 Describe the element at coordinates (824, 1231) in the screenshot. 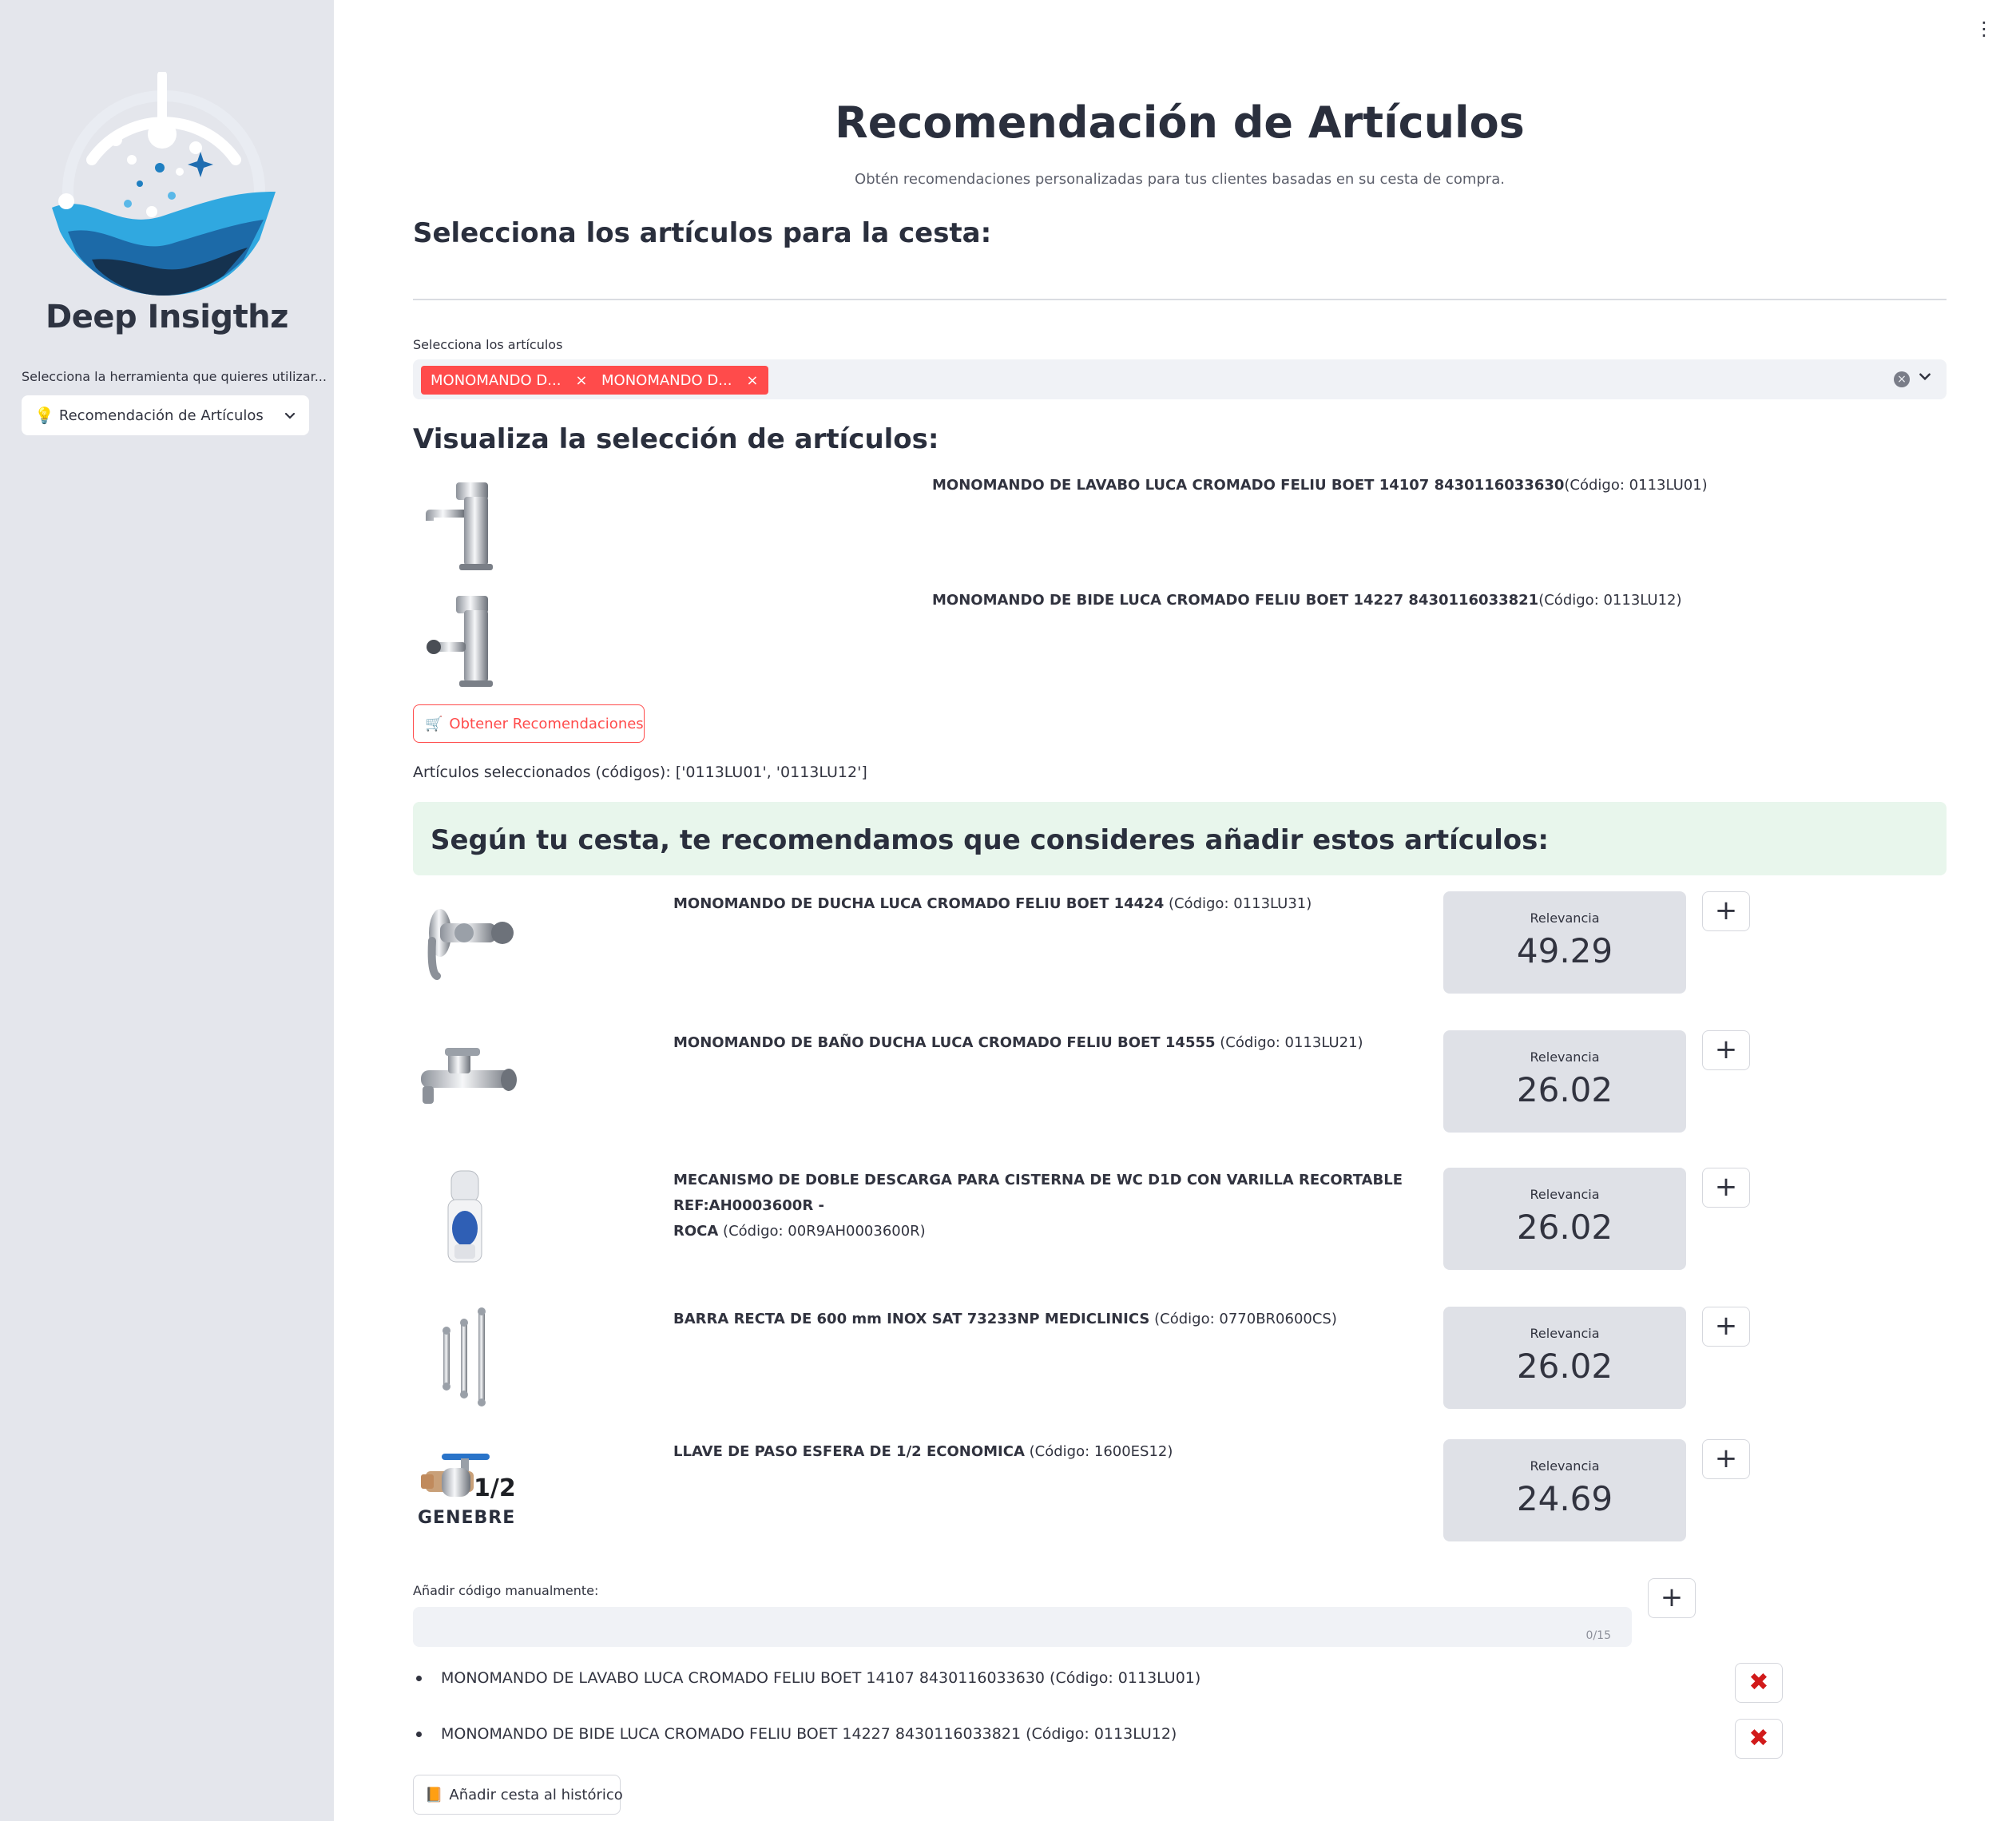

I see `item-code: (Código: 00R9AH0003600R)` at that location.